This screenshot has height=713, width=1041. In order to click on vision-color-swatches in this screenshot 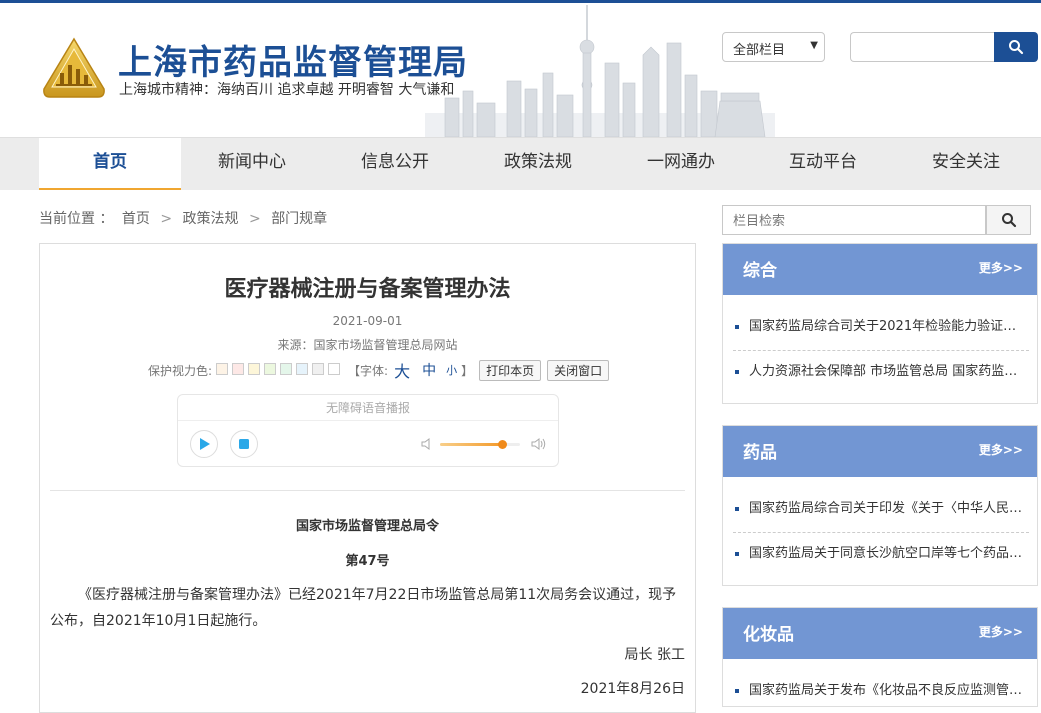, I will do `click(276, 370)`.